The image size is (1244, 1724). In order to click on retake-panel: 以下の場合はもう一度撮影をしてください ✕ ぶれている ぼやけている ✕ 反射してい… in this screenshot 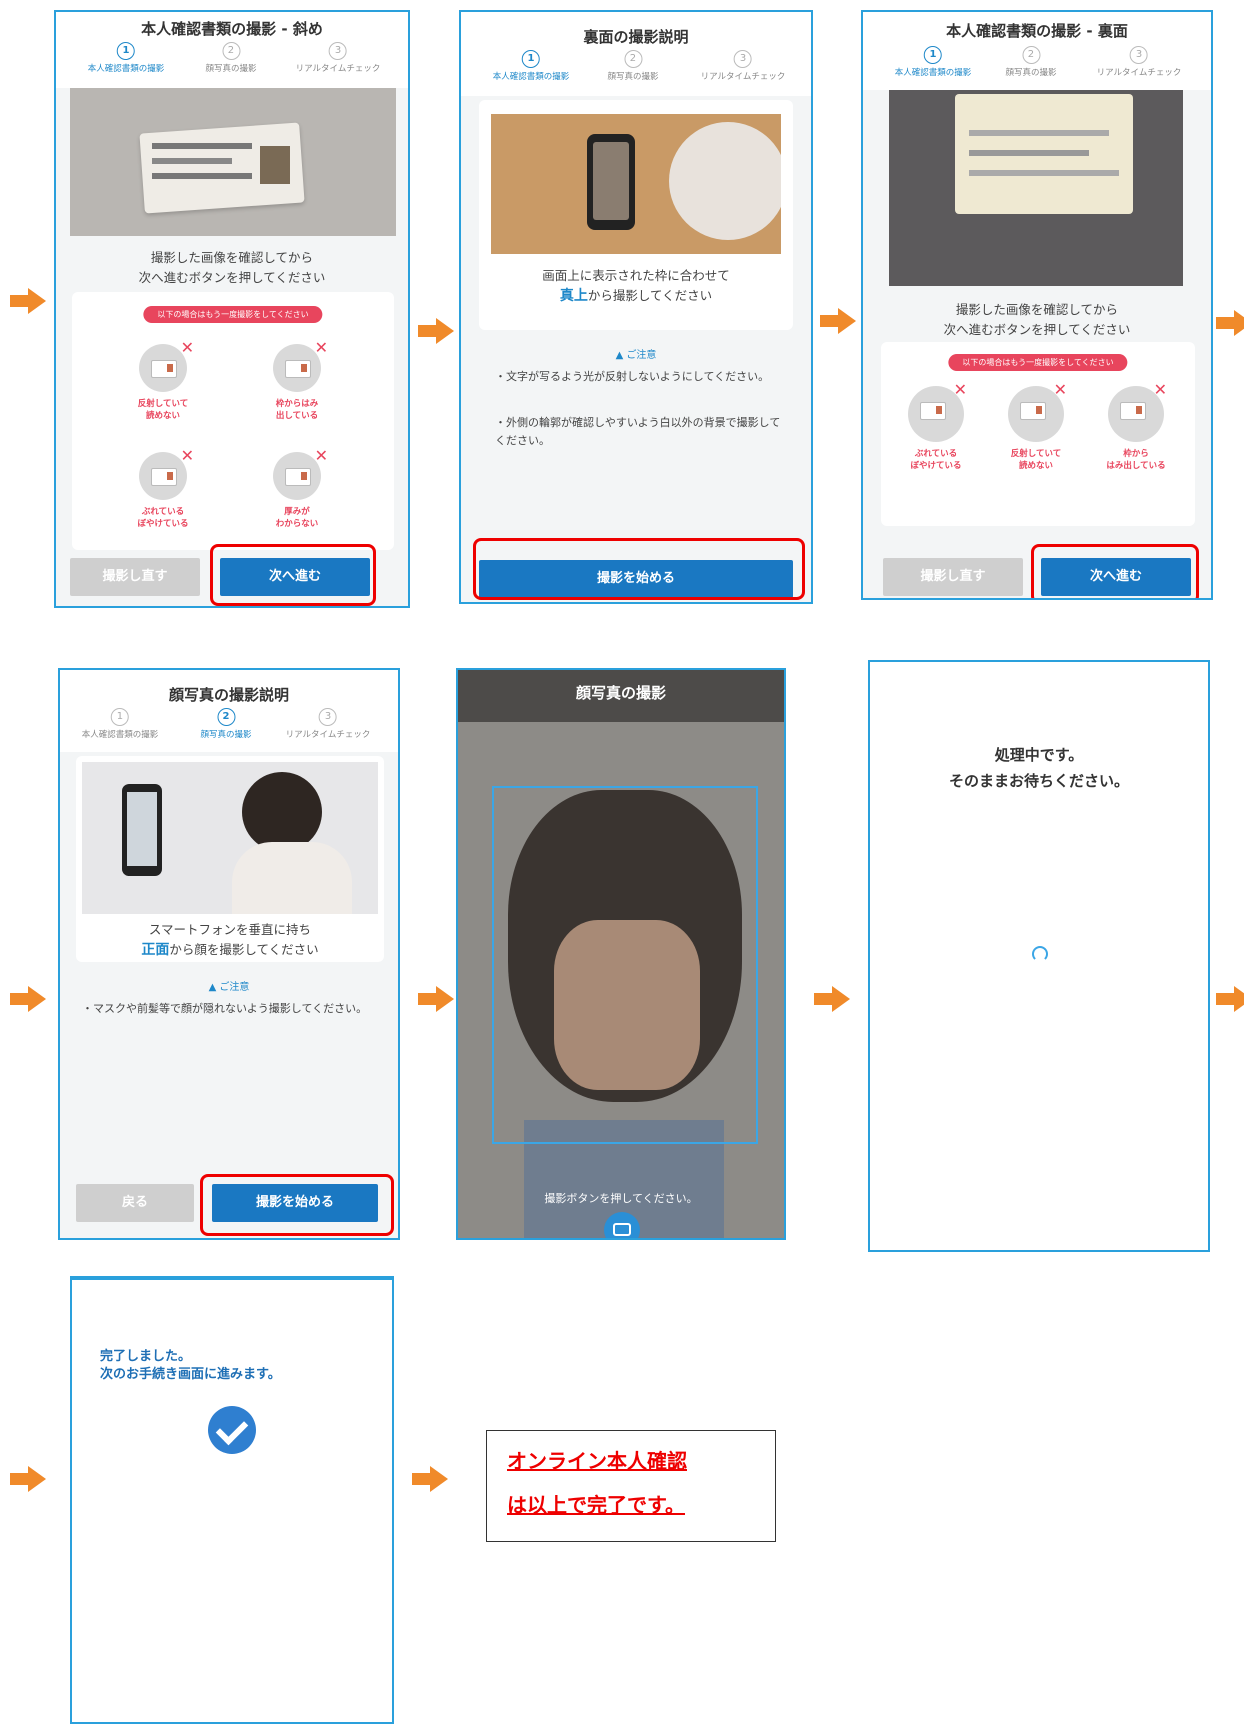, I will do `click(1038, 434)`.